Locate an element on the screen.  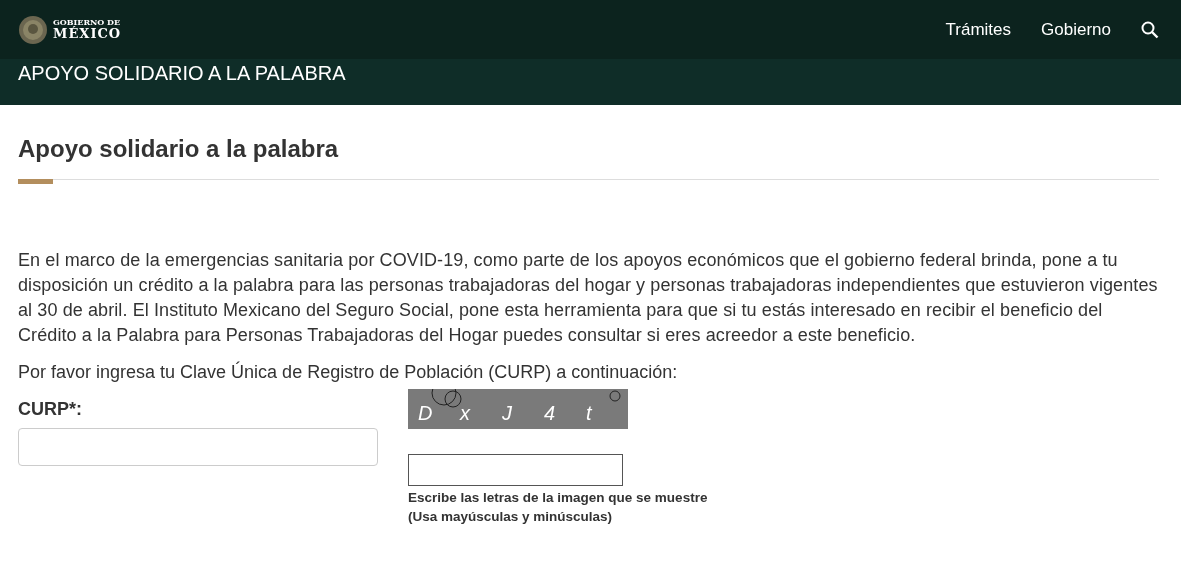
instruction-text: Por favor ingresa tu Clave Única de Registro de Población (CURP) a continuación: is located at coordinates (348, 372).